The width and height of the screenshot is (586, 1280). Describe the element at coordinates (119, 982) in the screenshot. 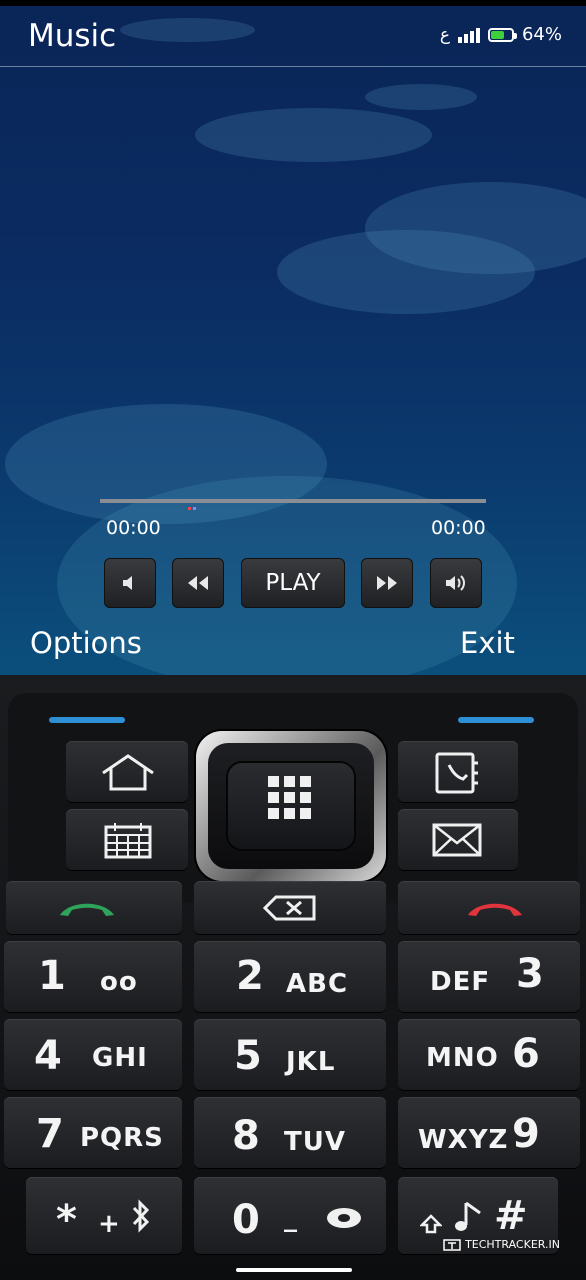

I see `voicemail-icon: oo` at that location.